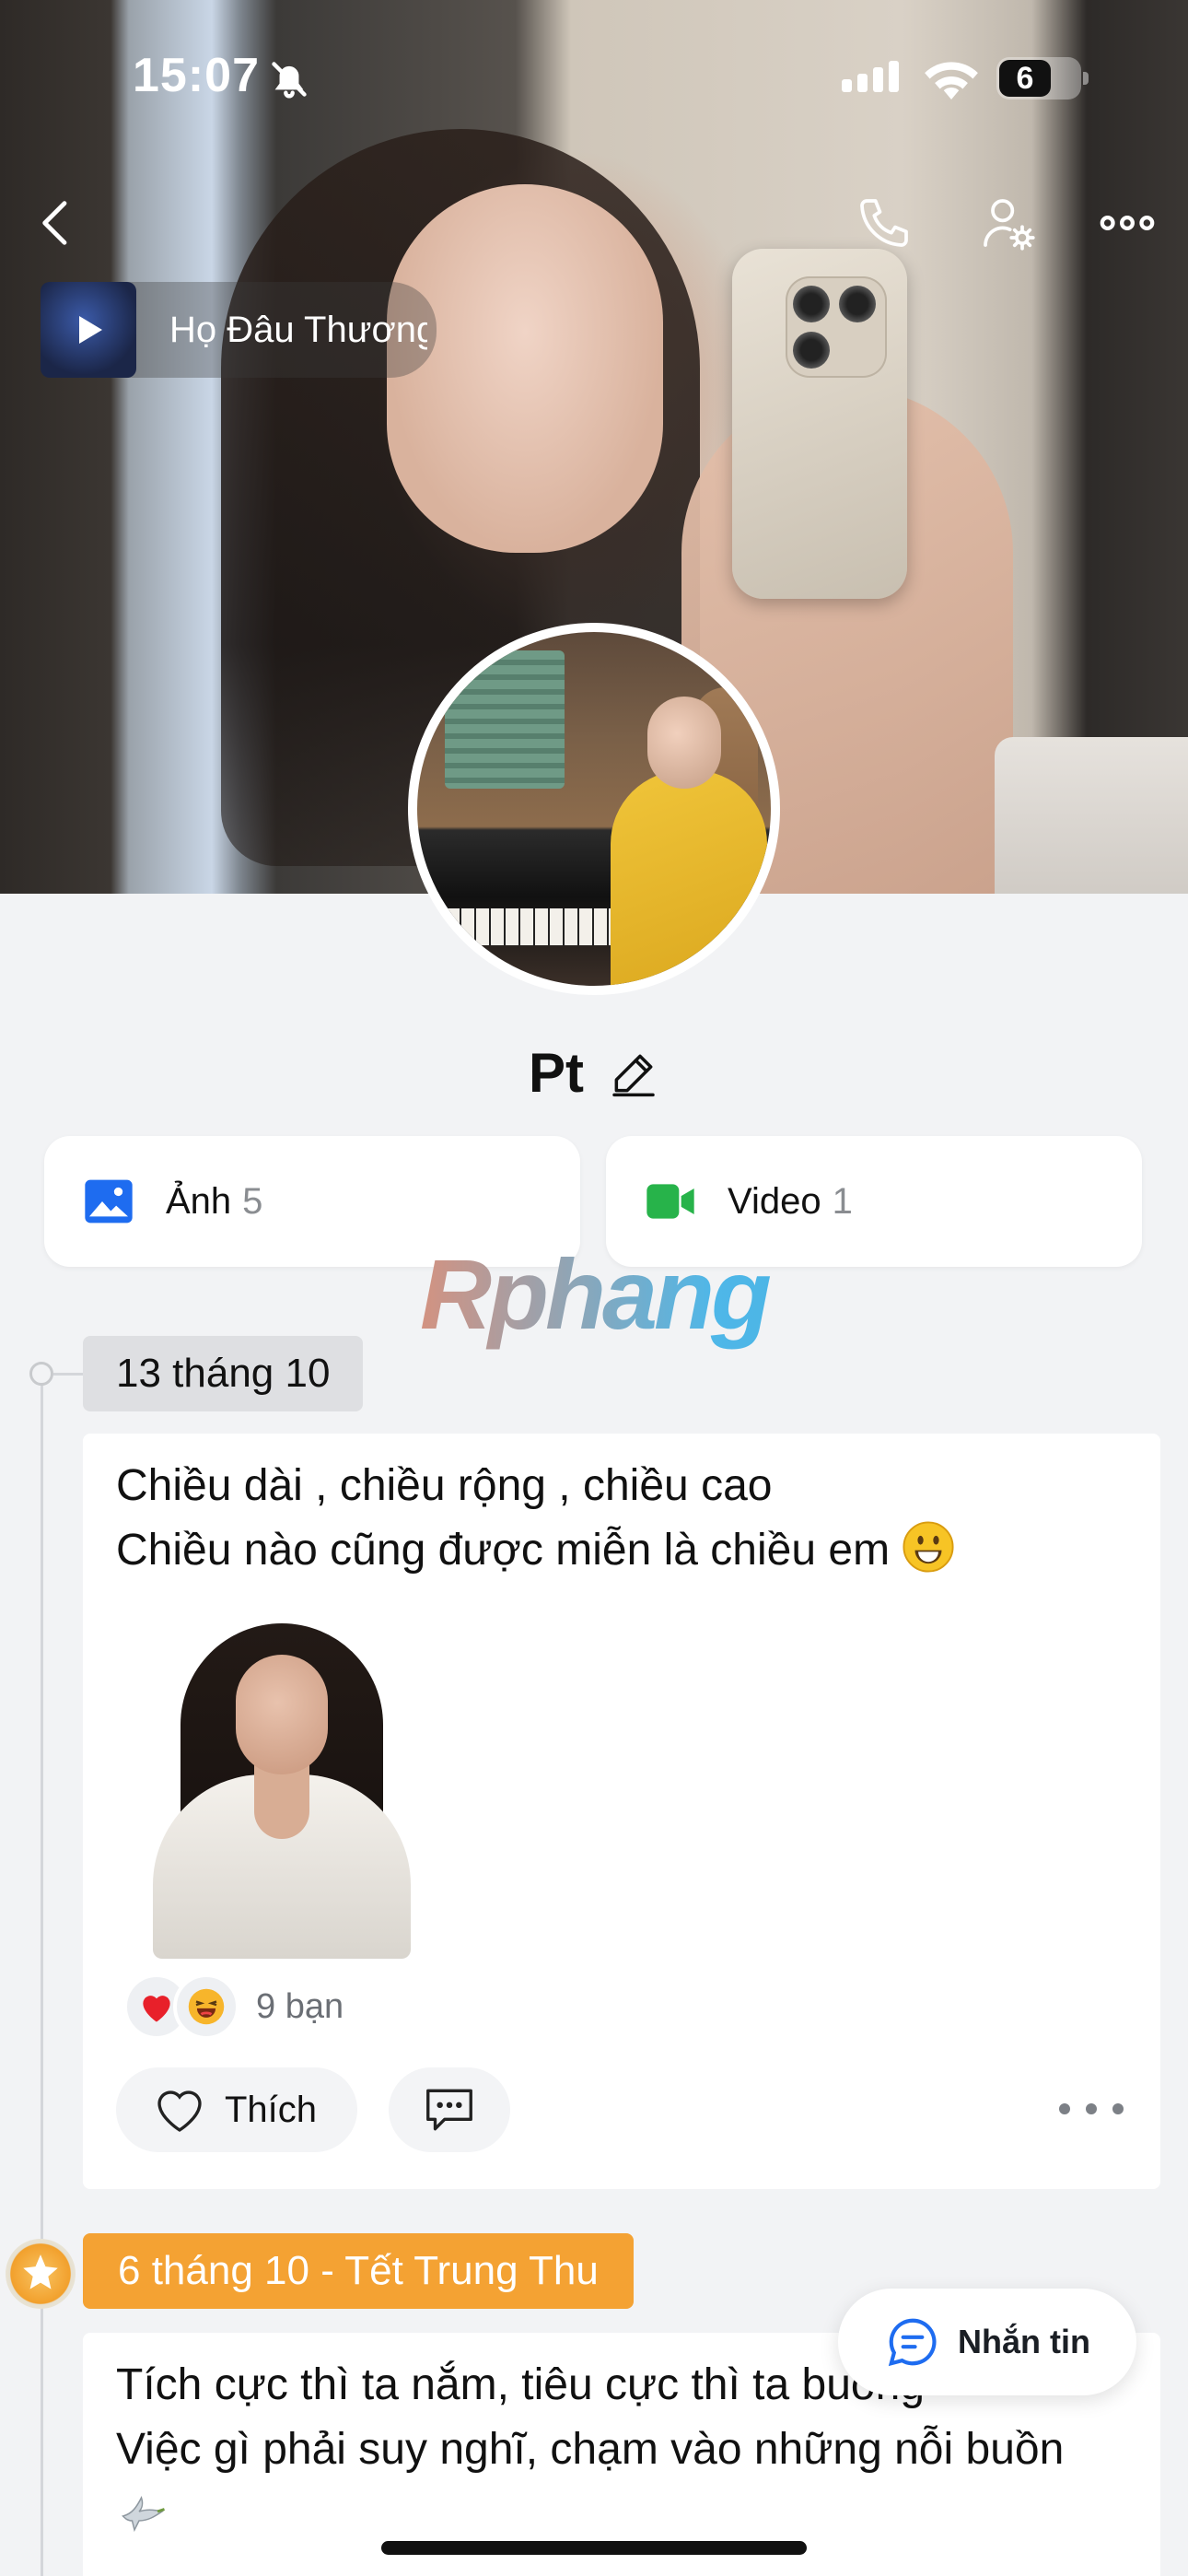 Image resolution: width=1188 pixels, height=2576 pixels. I want to click on message-button: Nhắn tin, so click(987, 2342).